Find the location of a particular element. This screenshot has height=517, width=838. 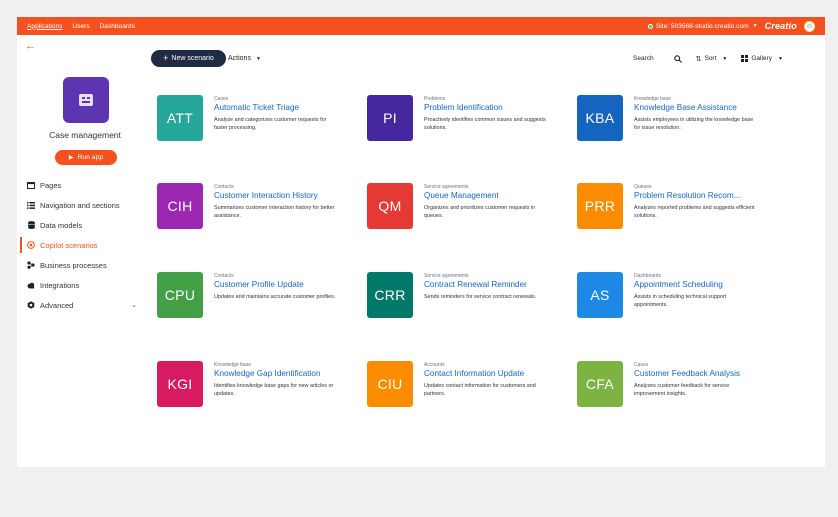

cloud-icon is located at coordinates (31, 285).